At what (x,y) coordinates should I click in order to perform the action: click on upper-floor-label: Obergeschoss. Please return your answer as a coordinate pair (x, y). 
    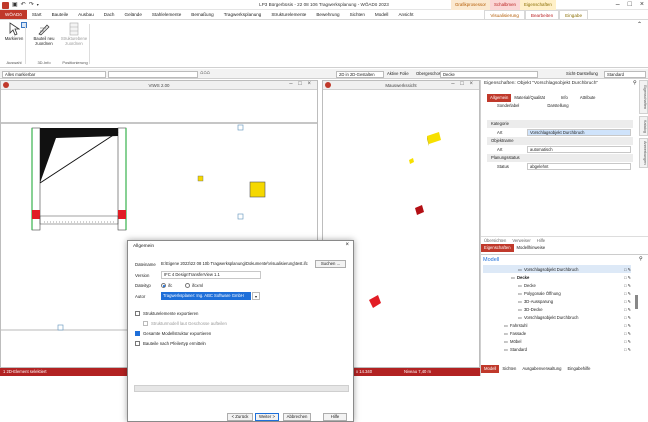
    Looking at the image, I should click on (429, 73).